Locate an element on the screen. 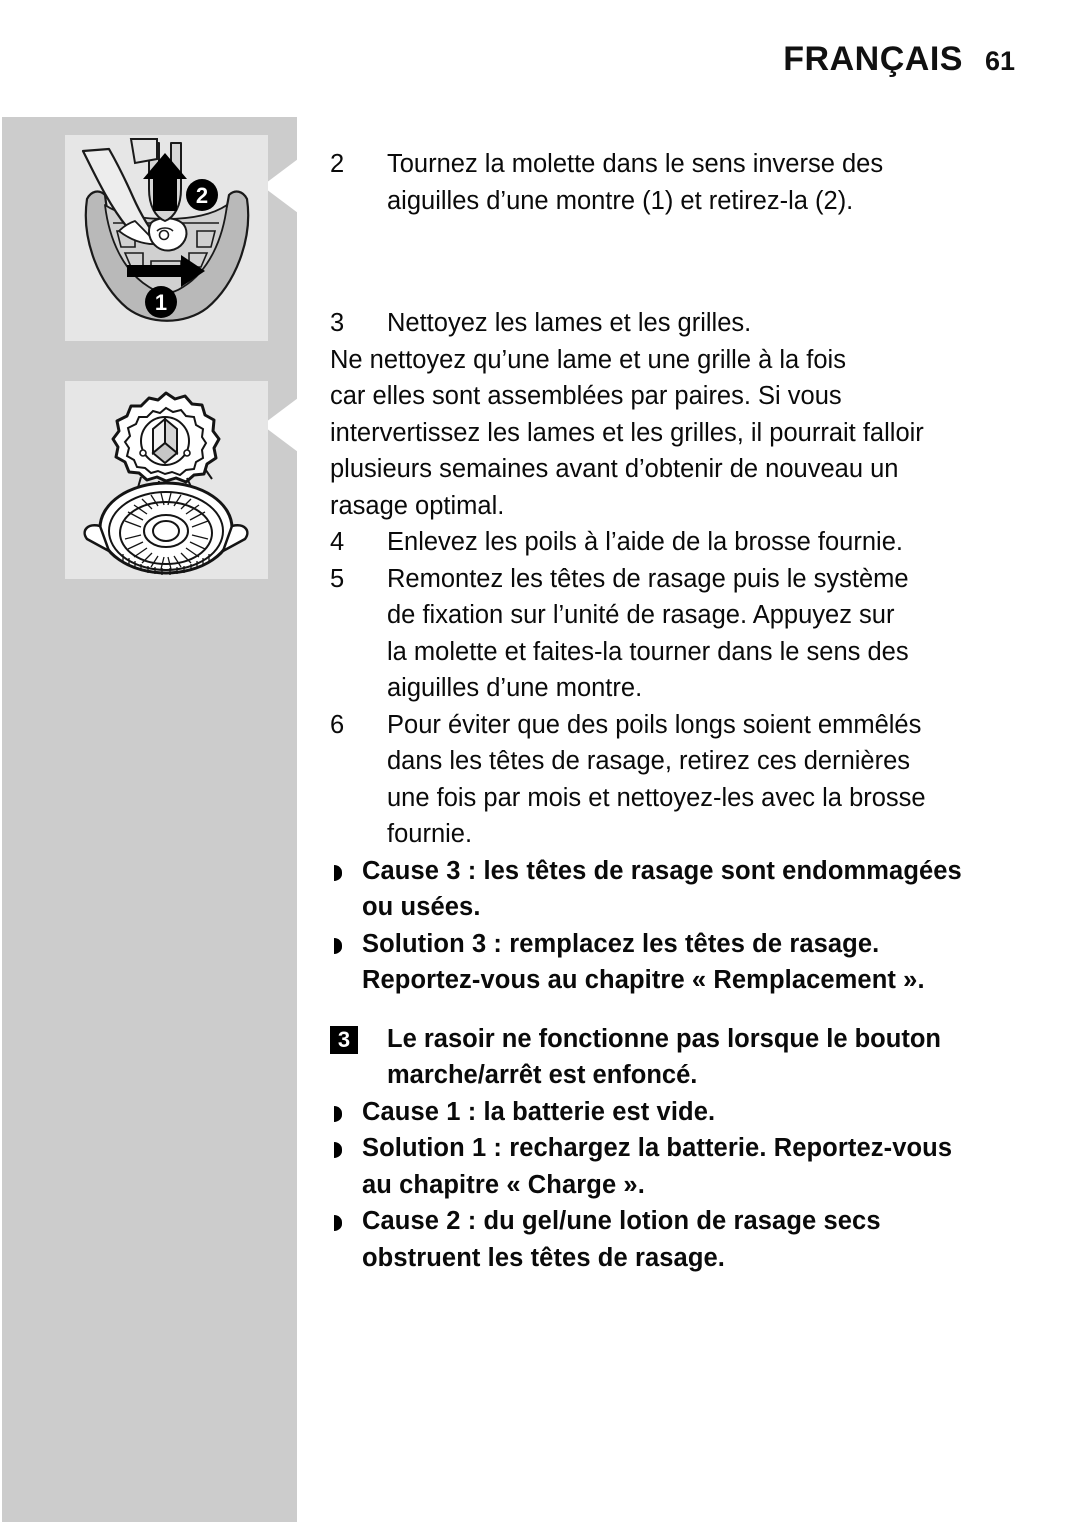 The image size is (1080, 1522). step-4-number: 4 is located at coordinates (337, 542).